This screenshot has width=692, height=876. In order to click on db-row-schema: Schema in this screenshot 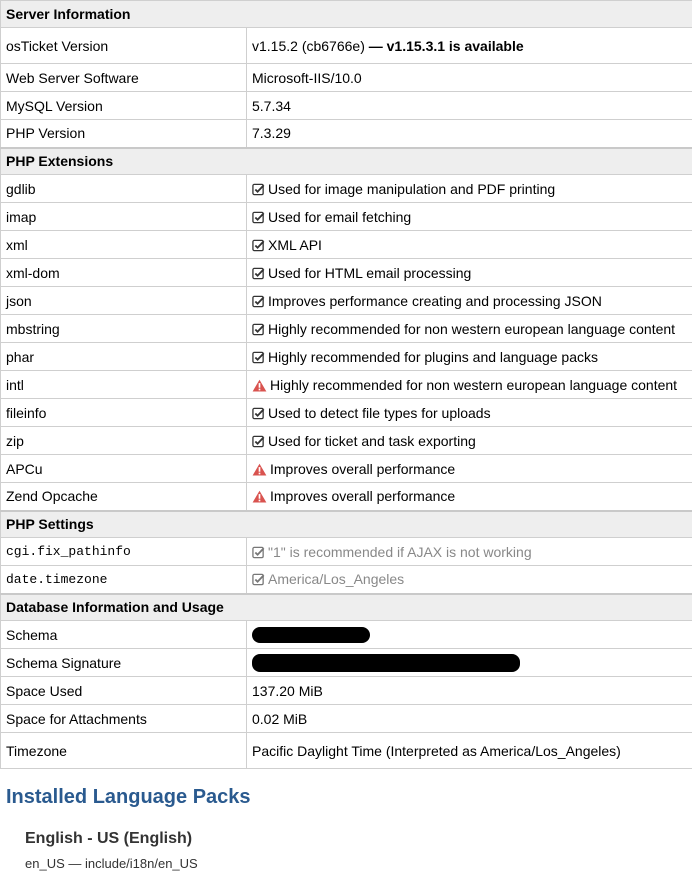, I will do `click(346, 634)`.